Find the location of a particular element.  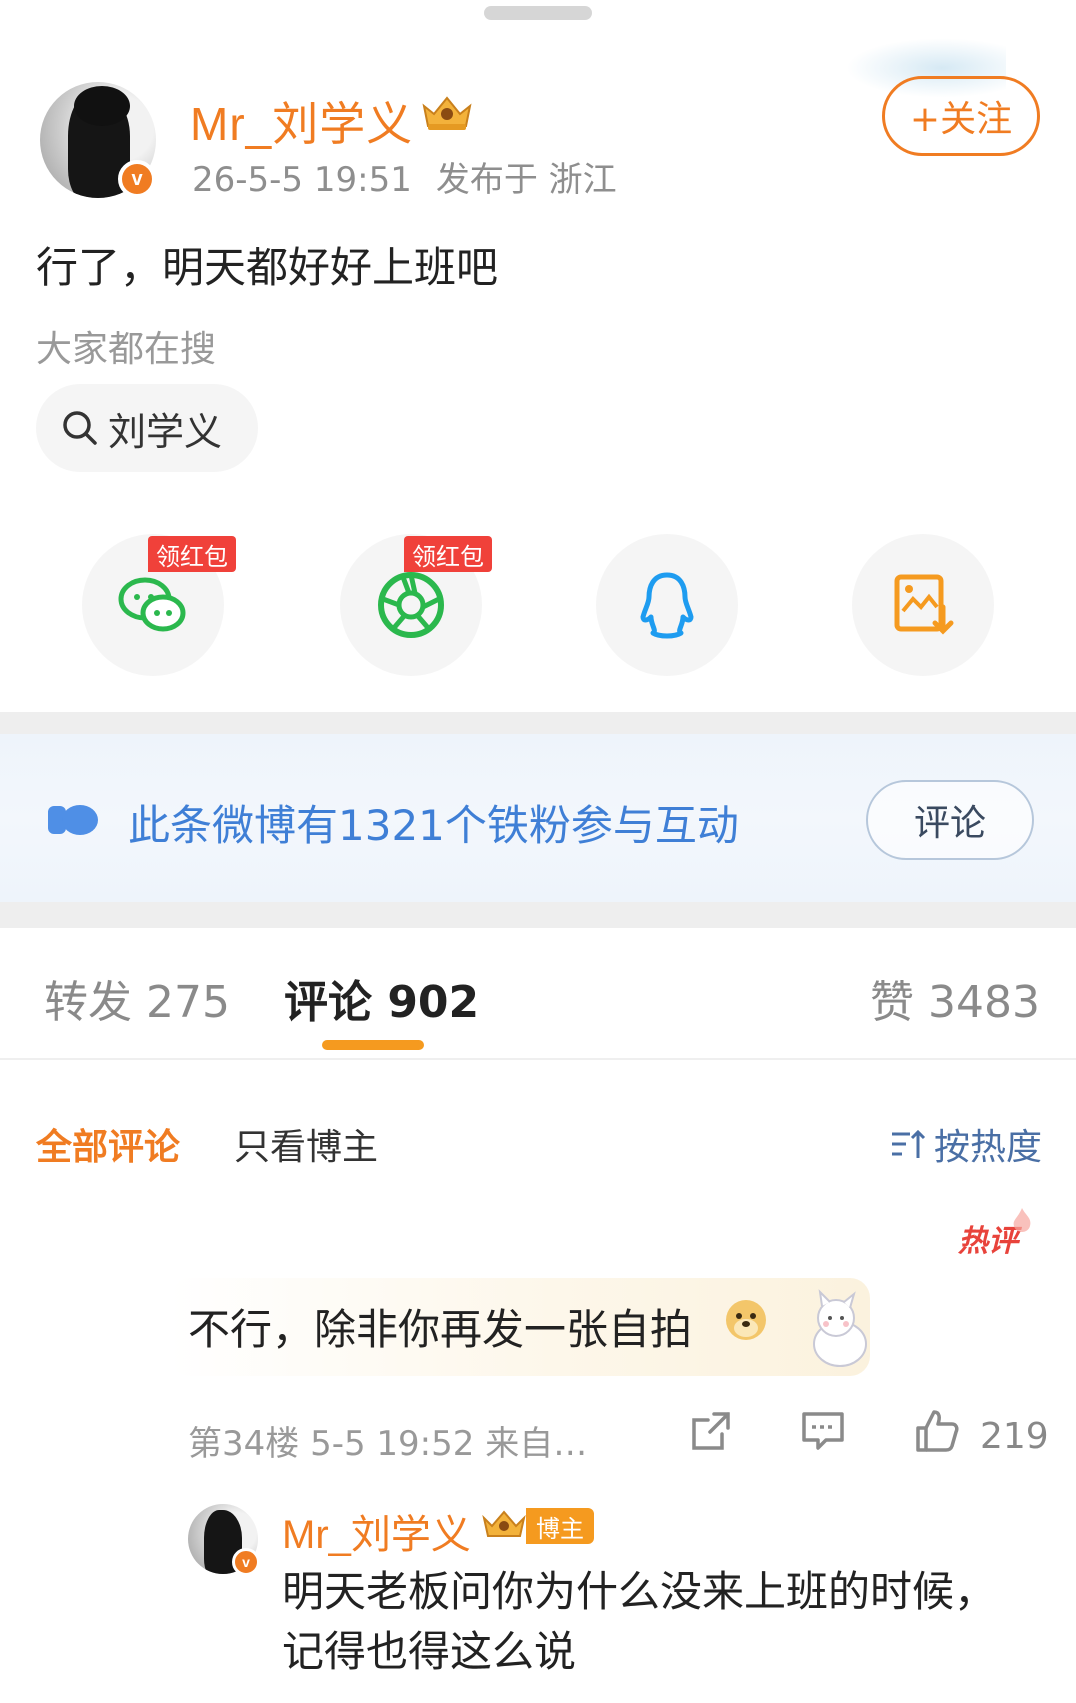

search-chip: 刘学义 is located at coordinates (147, 428).